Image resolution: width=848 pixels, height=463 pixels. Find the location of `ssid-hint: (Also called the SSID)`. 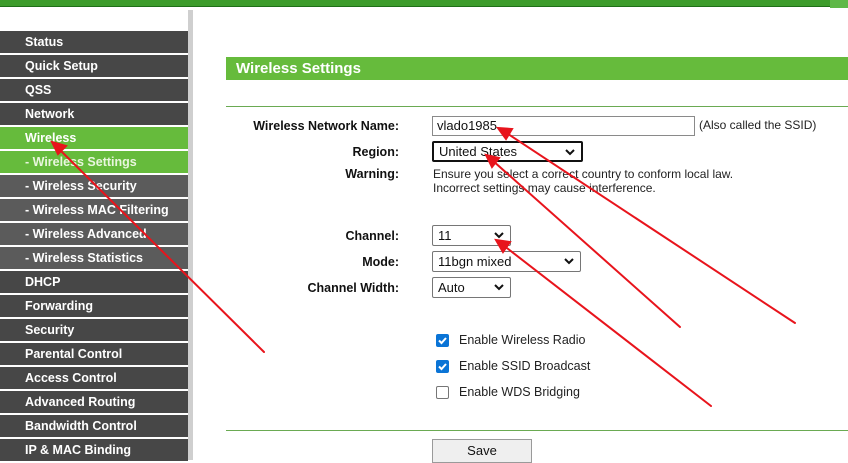

ssid-hint: (Also called the SSID) is located at coordinates (758, 125).